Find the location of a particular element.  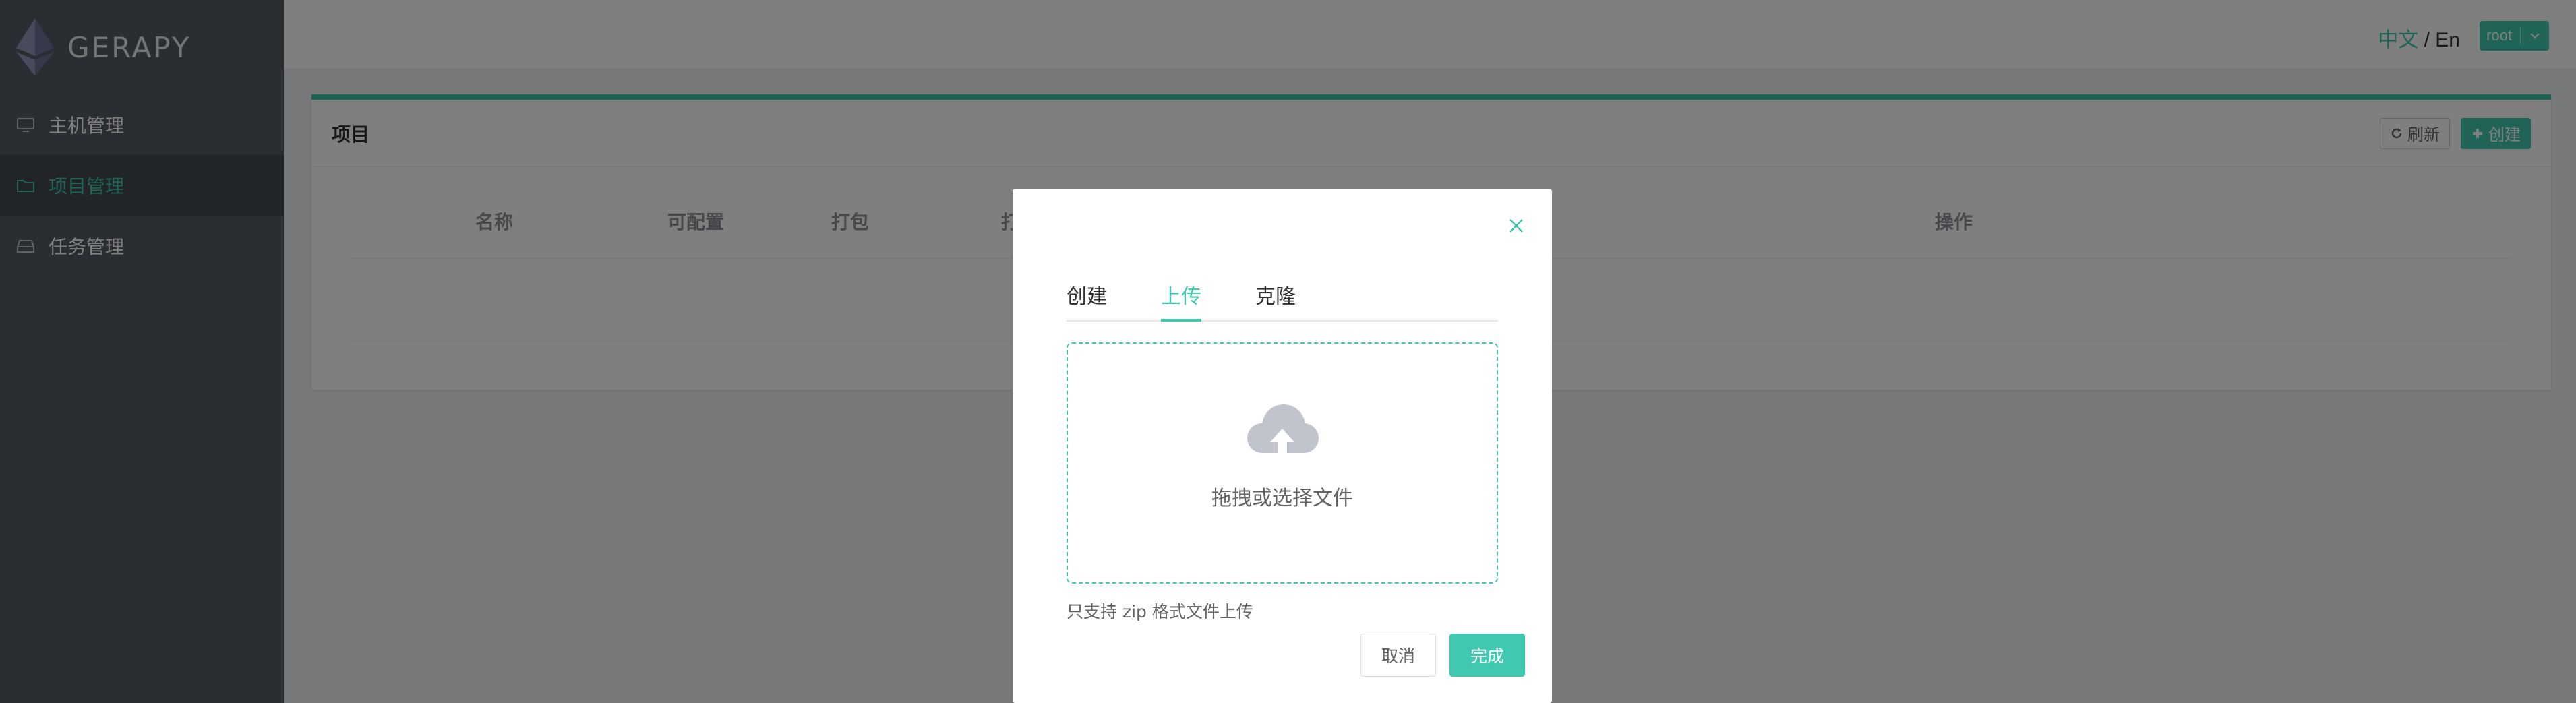

dropzone-text: 拖拽或选择文件 is located at coordinates (1282, 498).